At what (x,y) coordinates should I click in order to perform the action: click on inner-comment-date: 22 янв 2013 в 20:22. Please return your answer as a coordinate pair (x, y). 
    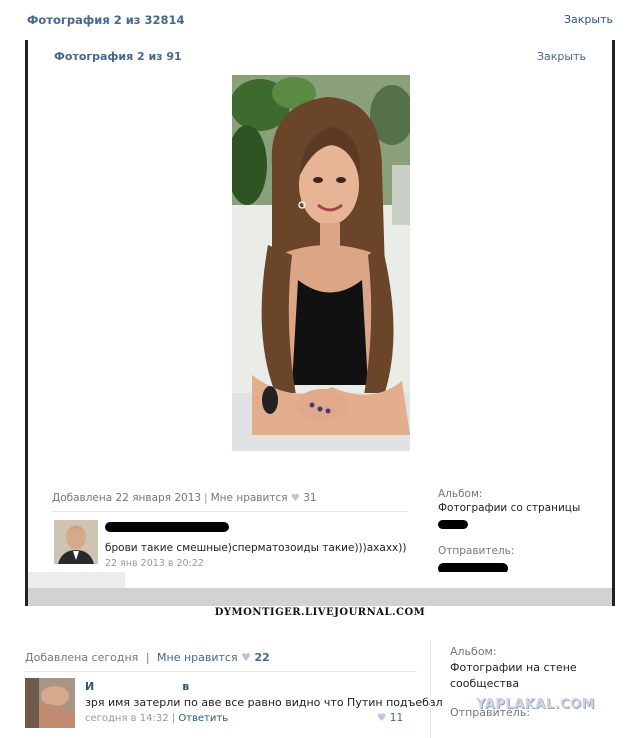
    Looking at the image, I should click on (154, 563).